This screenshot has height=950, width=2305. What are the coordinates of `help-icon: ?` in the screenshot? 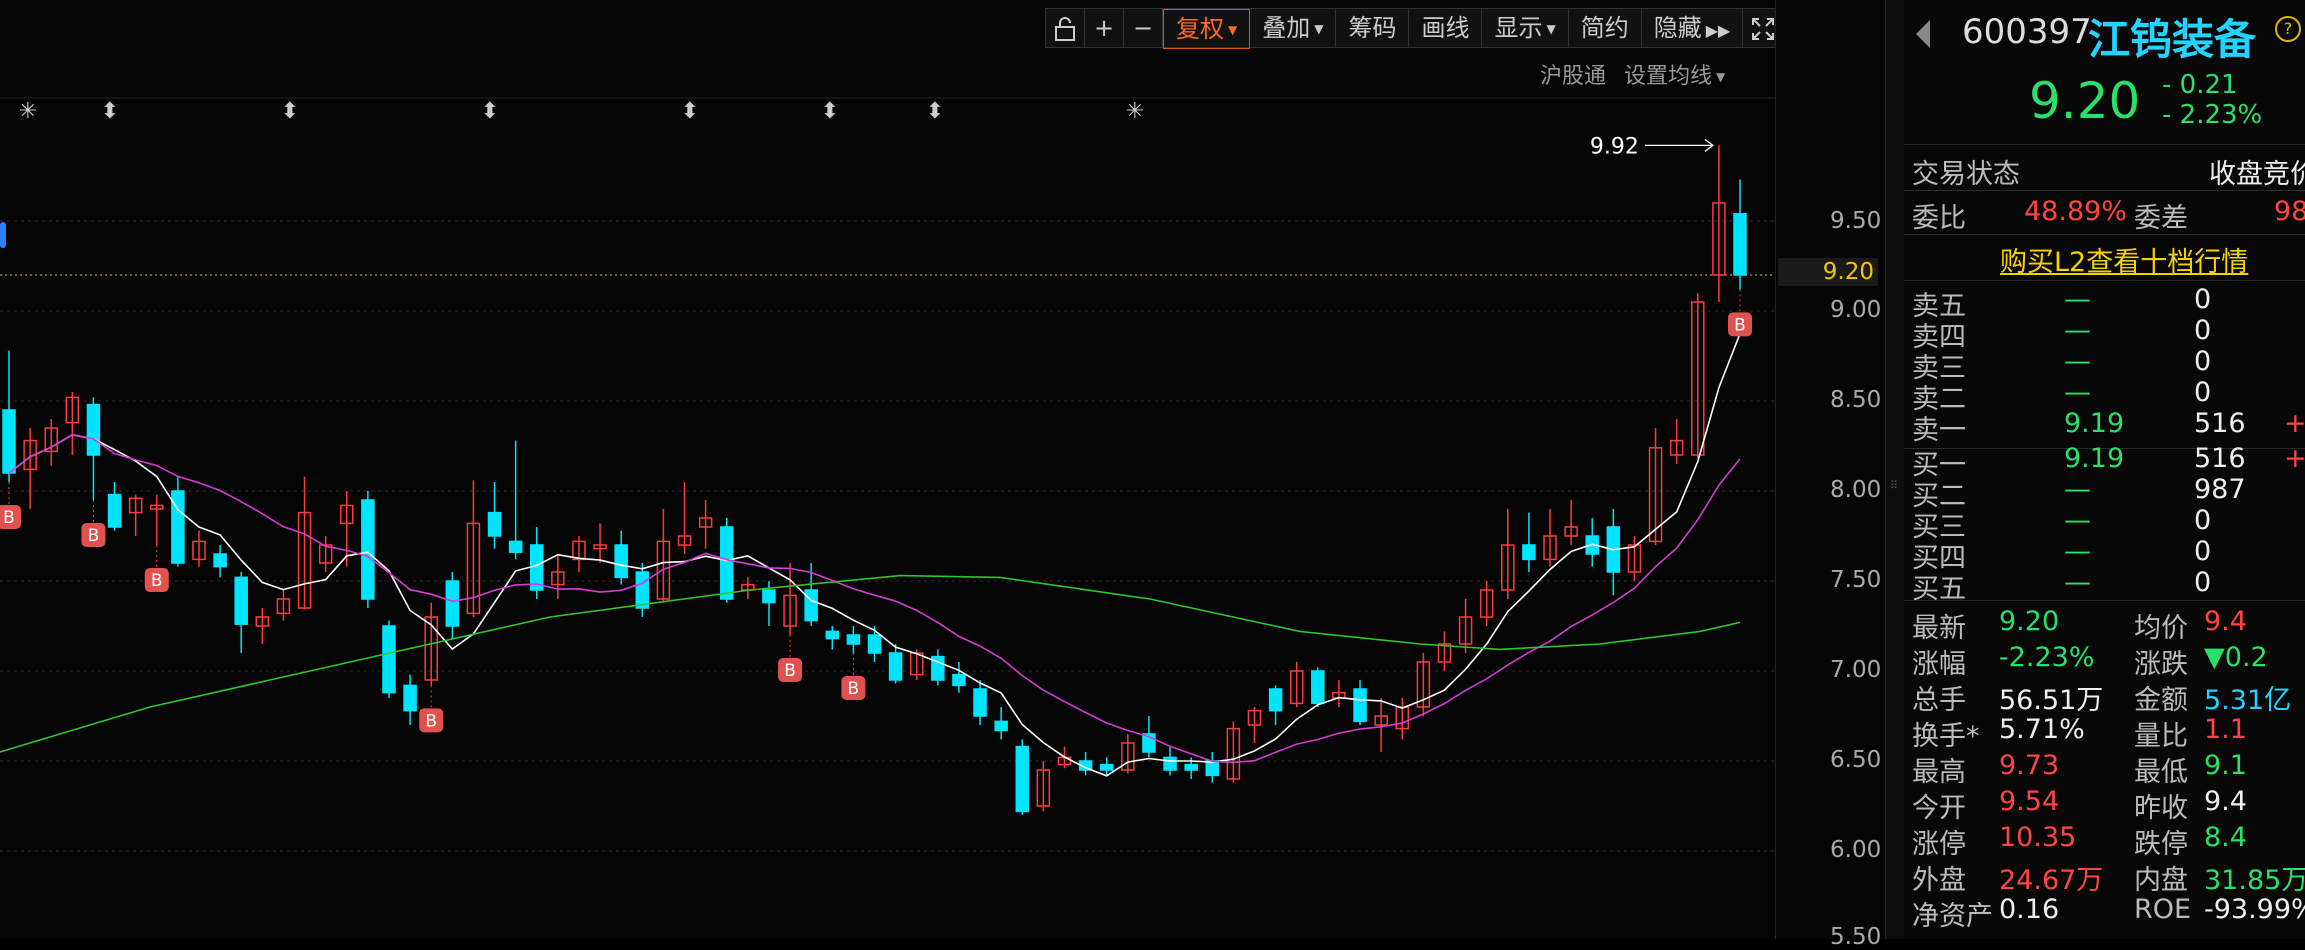 It's located at (2288, 29).